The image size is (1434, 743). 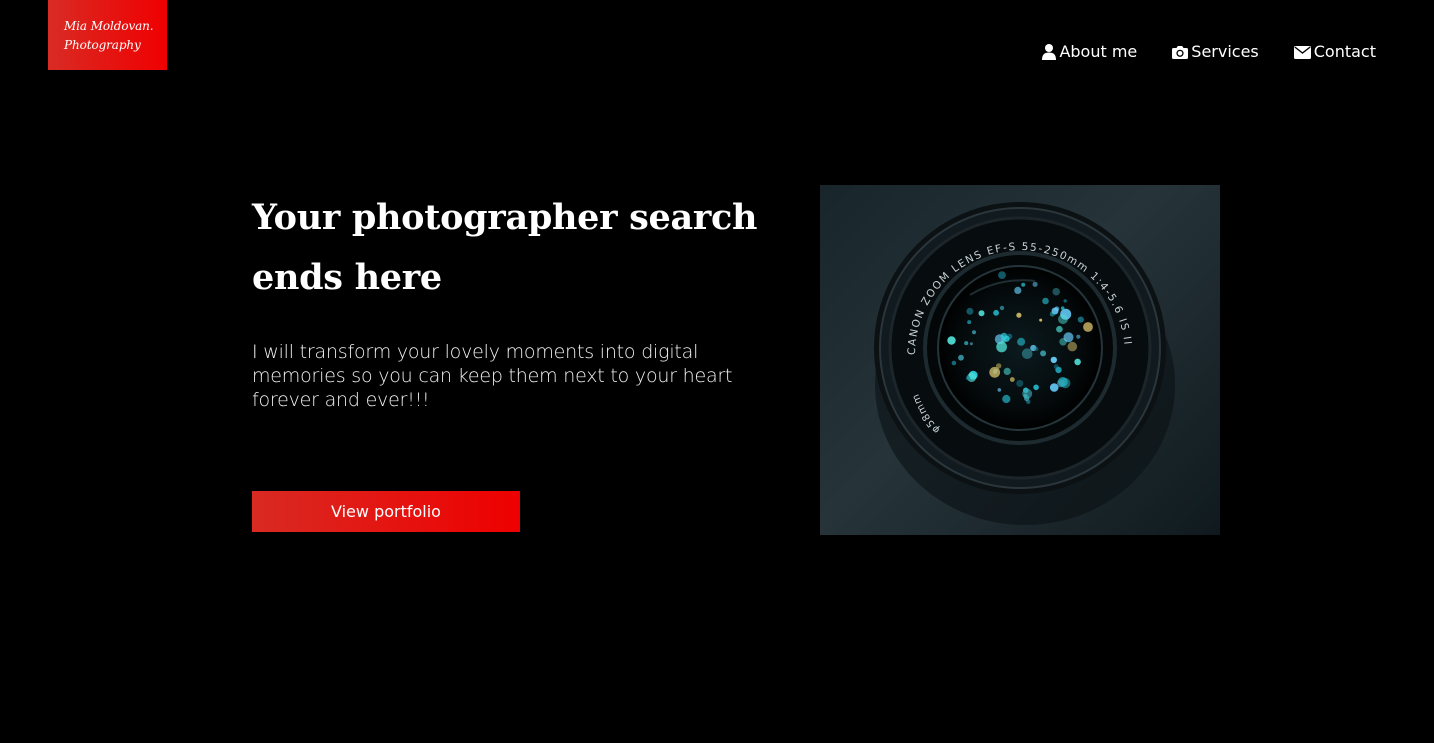 What do you see at coordinates (1225, 51) in the screenshot?
I see `nav-services-label: Services` at bounding box center [1225, 51].